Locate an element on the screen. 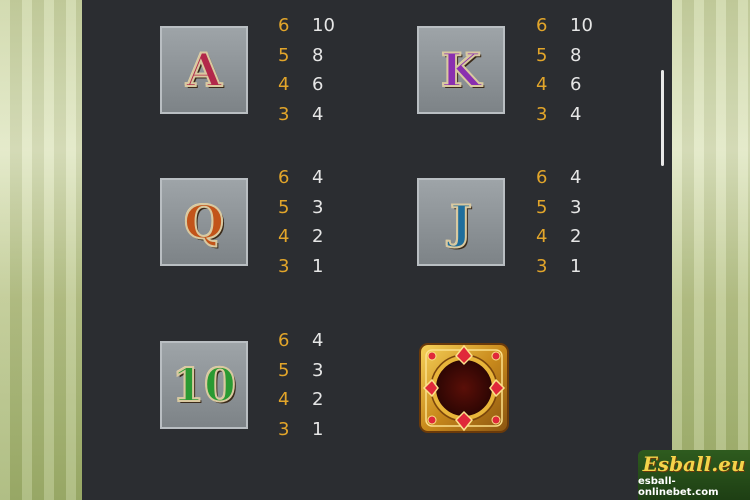  scrollbar-thumb is located at coordinates (662, 118).